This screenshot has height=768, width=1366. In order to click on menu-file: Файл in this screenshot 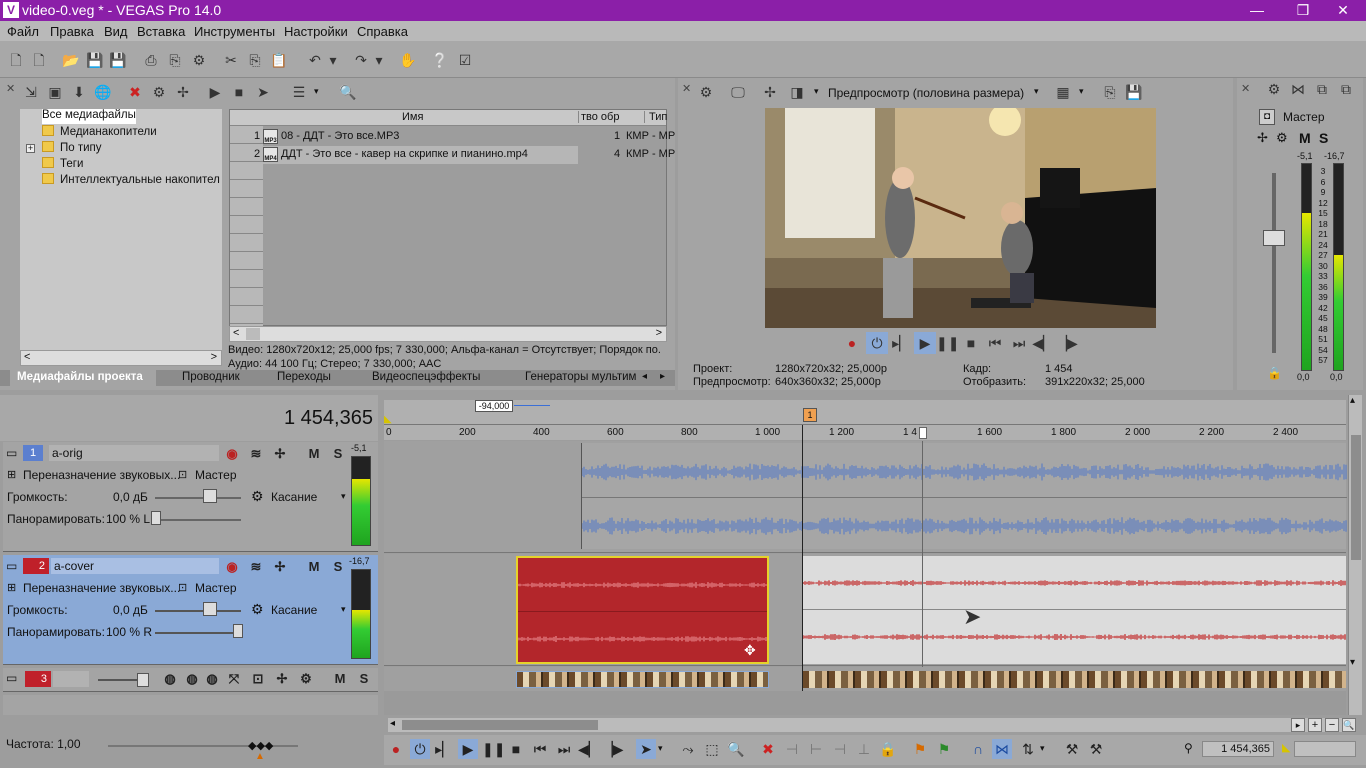, I will do `click(23, 31)`.